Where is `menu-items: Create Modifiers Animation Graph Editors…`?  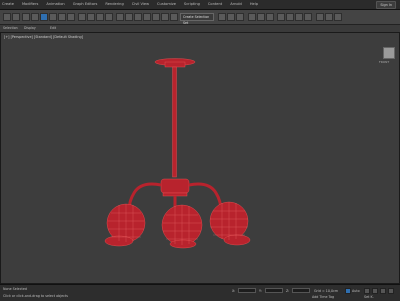
menu-items: Create Modifiers Animation Graph Editors… is located at coordinates (130, 4).